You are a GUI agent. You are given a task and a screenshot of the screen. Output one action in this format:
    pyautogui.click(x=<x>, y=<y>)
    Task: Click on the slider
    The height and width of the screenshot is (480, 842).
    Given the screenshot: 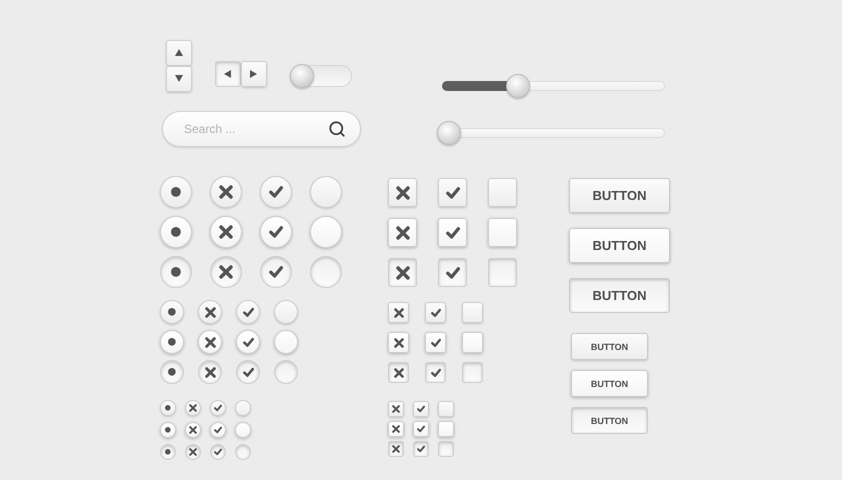 What is the action you would take?
    pyautogui.click(x=551, y=133)
    